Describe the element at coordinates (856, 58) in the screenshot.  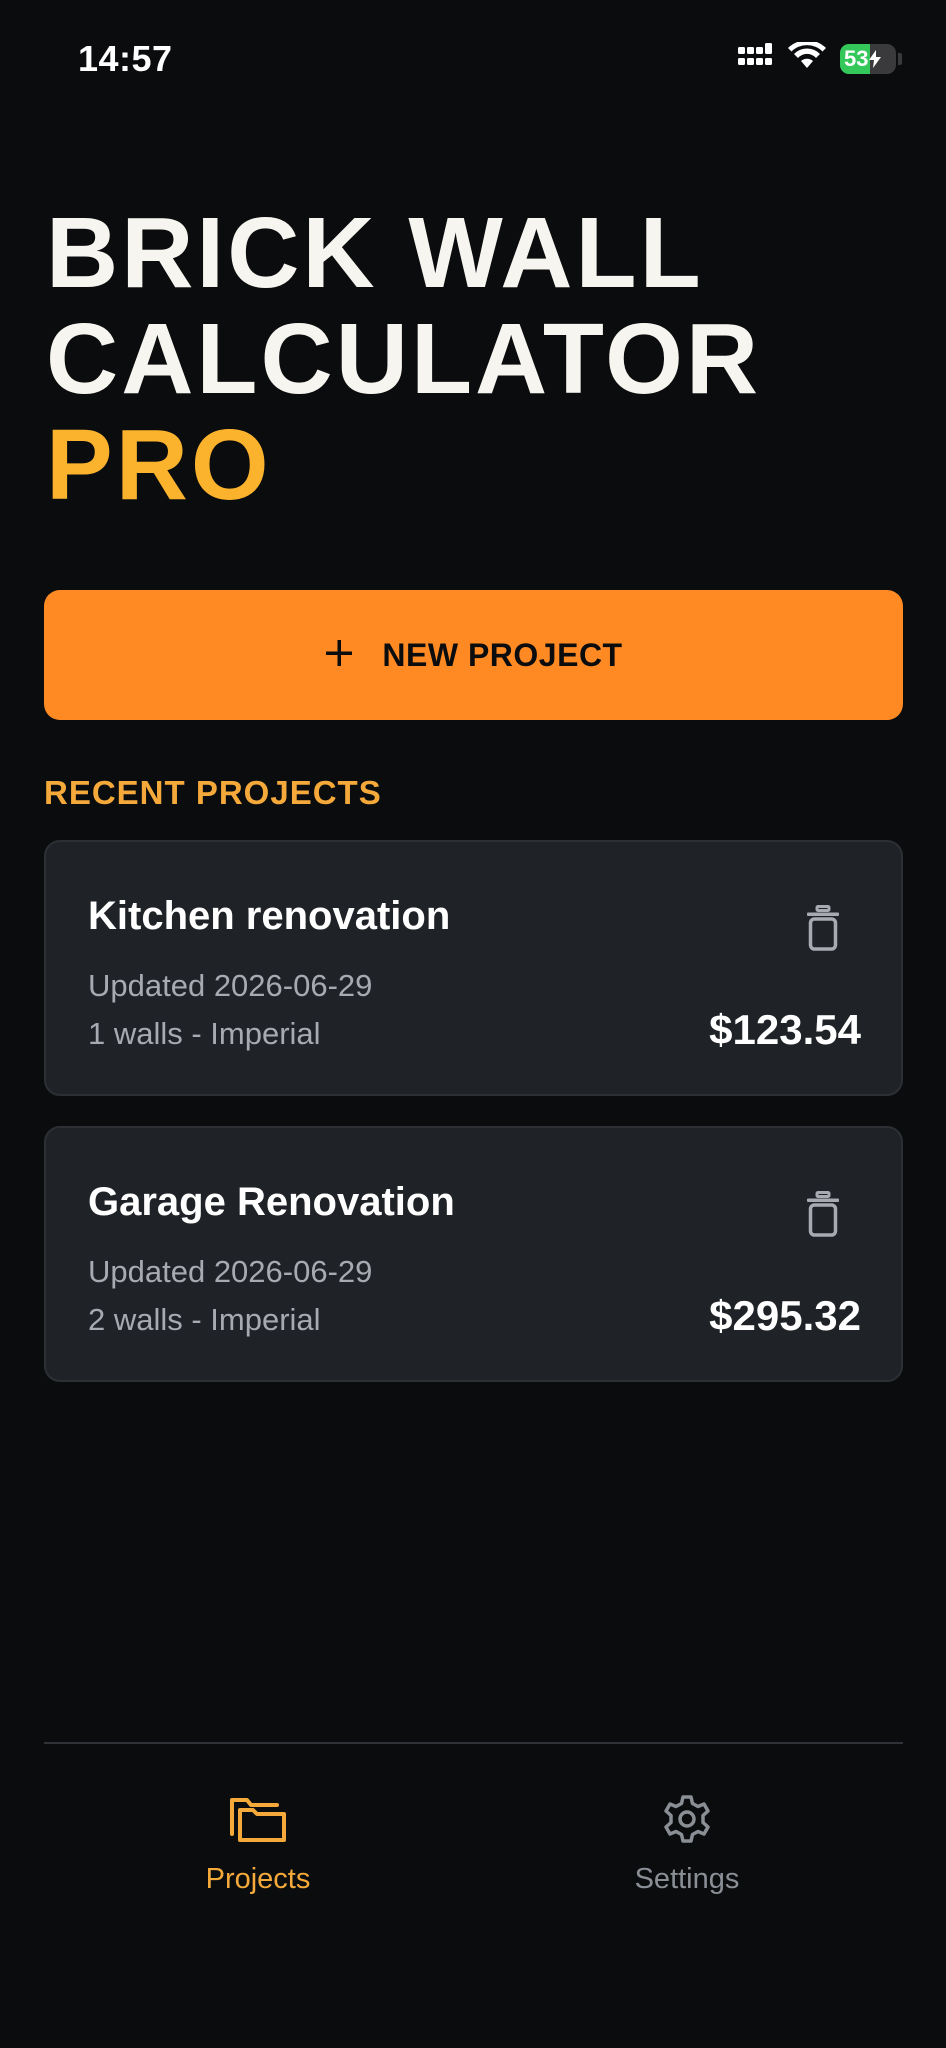
I see `battery-level: 53` at that location.